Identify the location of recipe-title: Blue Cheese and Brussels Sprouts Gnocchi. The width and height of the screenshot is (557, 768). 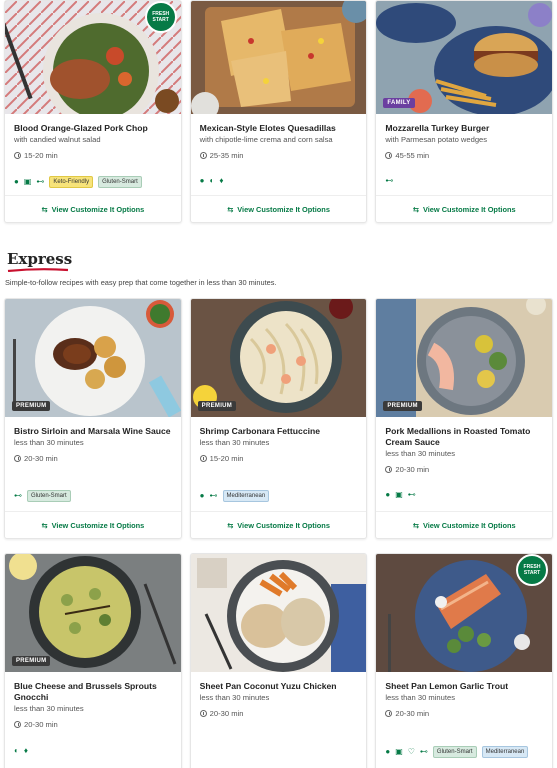
(93, 692).